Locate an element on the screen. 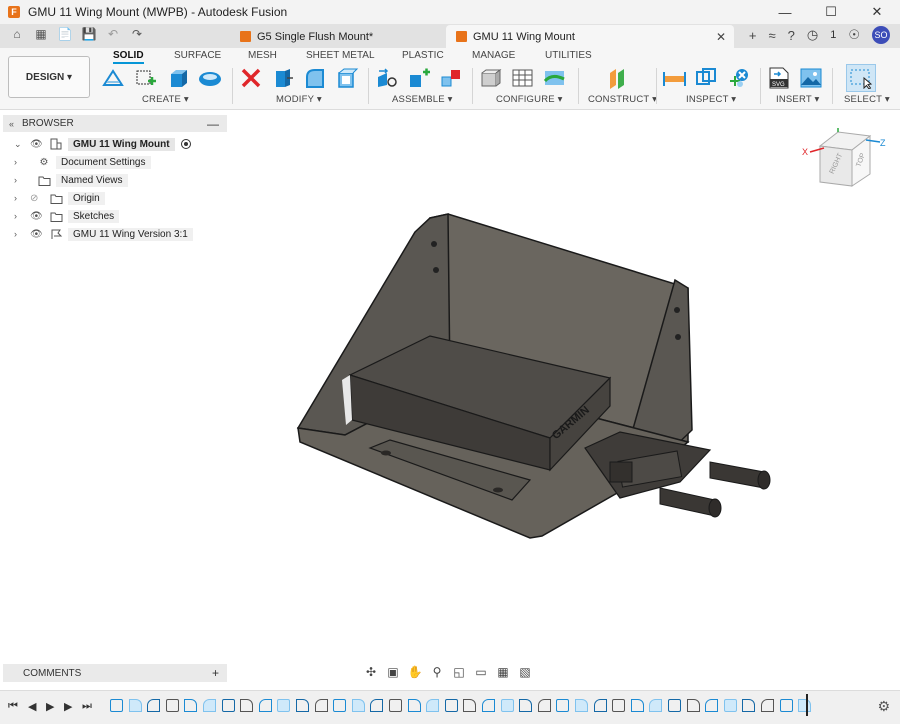  group-create-label: CREATE ▾ is located at coordinates (165, 99).